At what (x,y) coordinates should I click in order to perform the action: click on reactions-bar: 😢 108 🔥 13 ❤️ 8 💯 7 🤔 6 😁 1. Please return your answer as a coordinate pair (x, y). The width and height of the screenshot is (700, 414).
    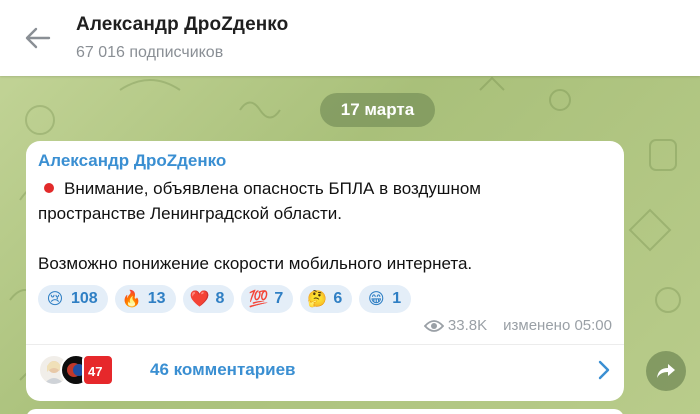
    Looking at the image, I should click on (225, 299).